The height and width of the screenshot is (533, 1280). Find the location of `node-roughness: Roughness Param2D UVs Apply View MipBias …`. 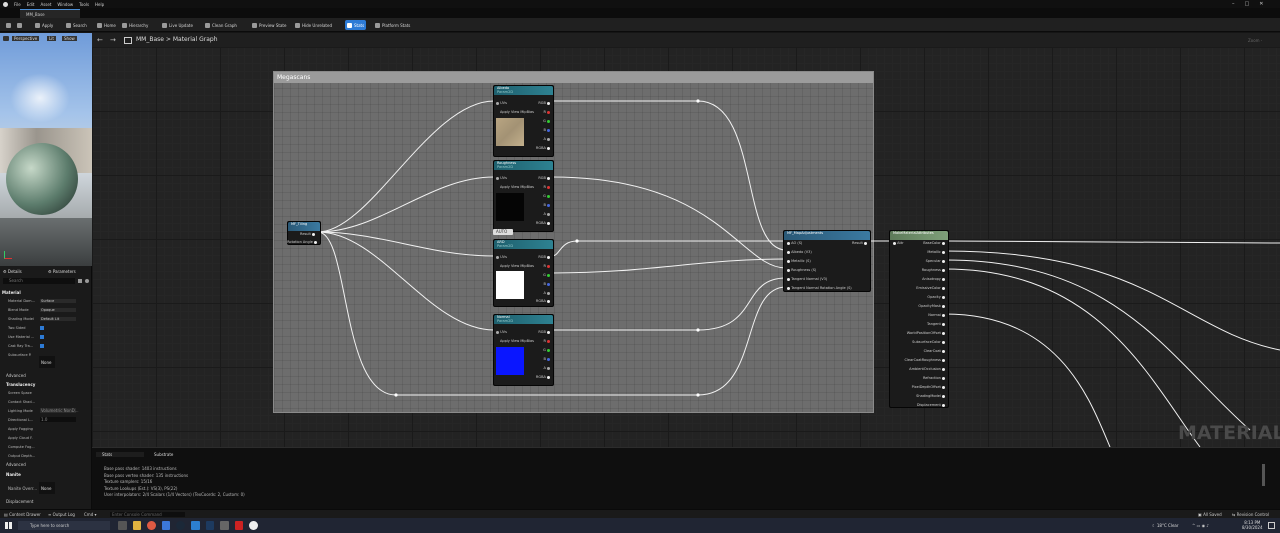

node-roughness: Roughness Param2D UVs Apply View MipBias … is located at coordinates (523, 196).